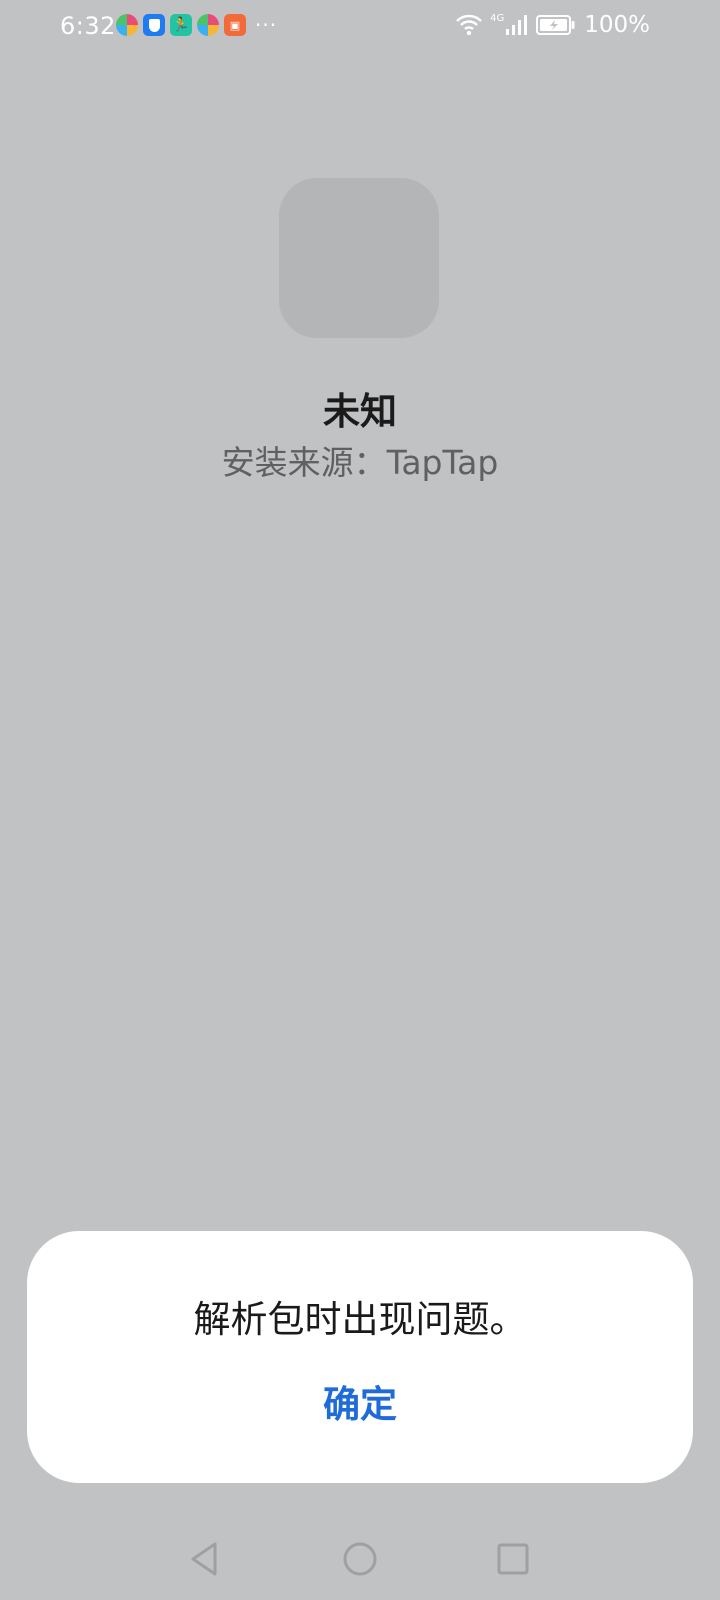 The width and height of the screenshot is (720, 1600). Describe the element at coordinates (556, 25) in the screenshot. I see `battery-charging-icon` at that location.